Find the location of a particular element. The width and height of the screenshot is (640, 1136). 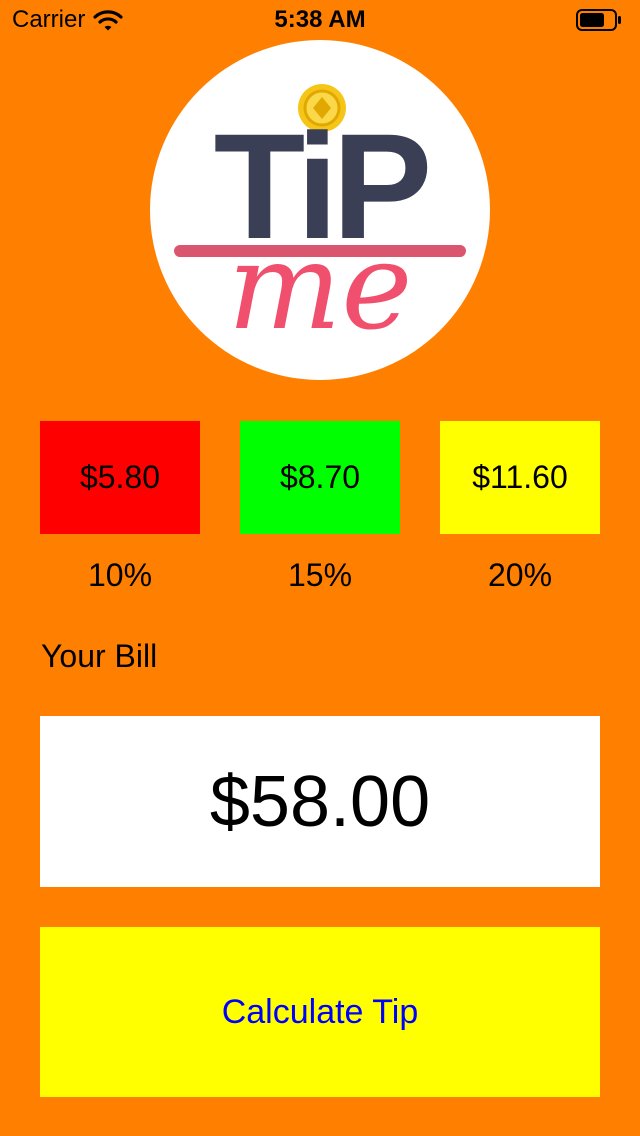

tip-15-amount: $8.70 is located at coordinates (320, 477).